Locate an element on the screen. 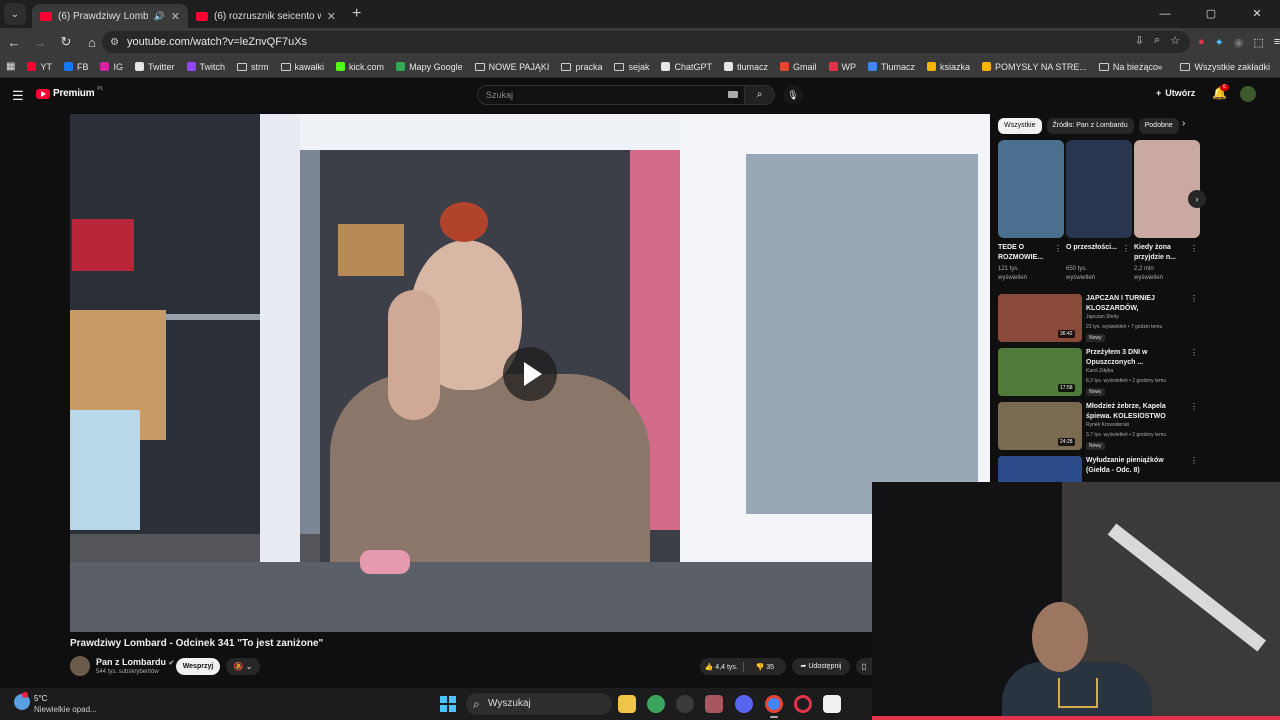 This screenshot has width=1280, height=720. create-button: + Utwórz is located at coordinates (1175, 93).